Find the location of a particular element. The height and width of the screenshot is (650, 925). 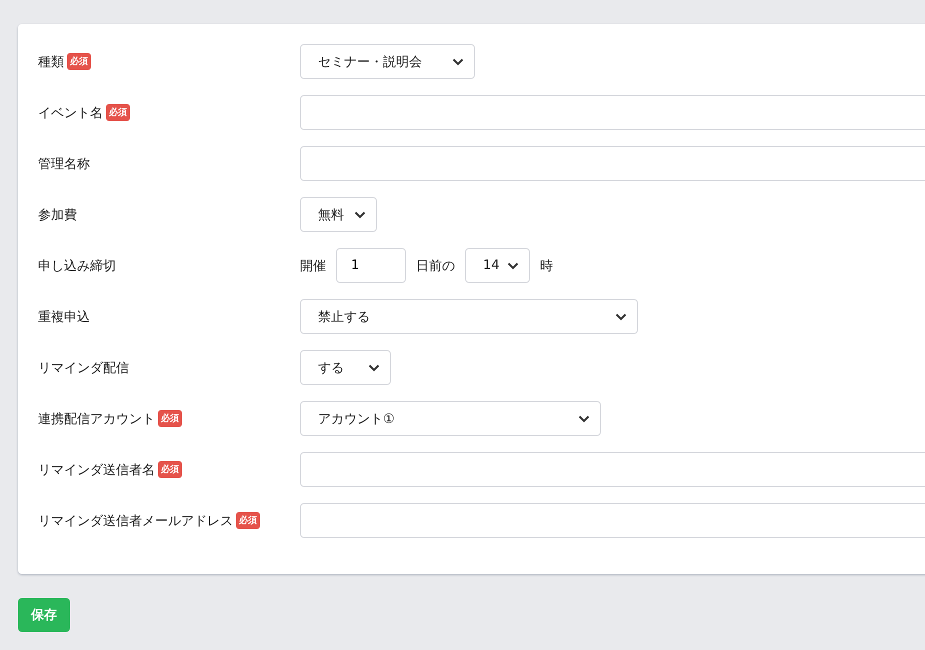

field-label: リマインダ送信者メールアドレス is located at coordinates (135, 521).